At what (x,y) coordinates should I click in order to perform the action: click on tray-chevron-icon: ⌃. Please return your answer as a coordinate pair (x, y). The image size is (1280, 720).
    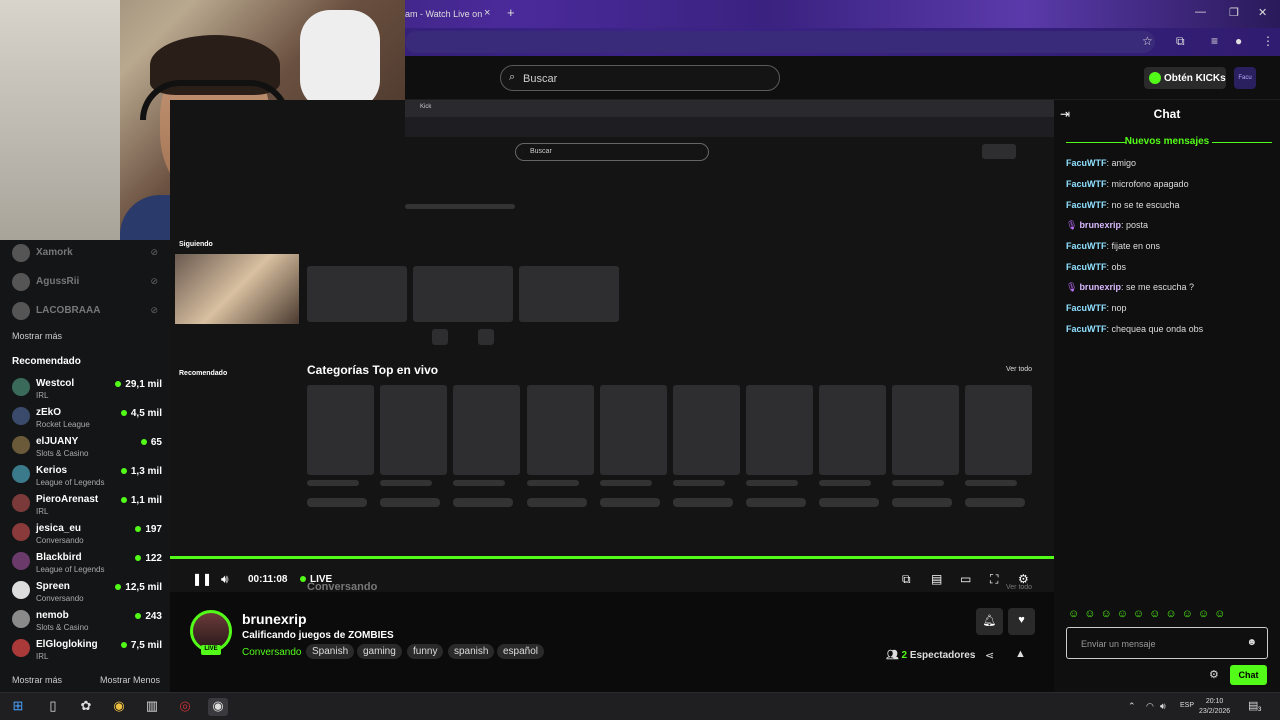
    Looking at the image, I should click on (1132, 706).